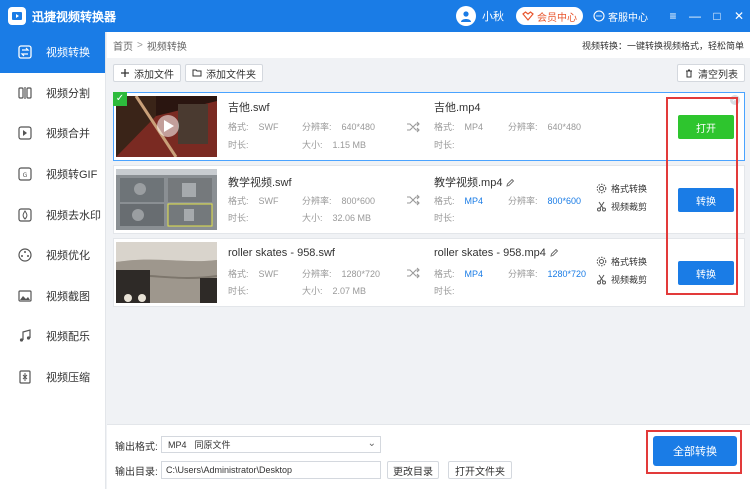 The width and height of the screenshot is (750, 489). Describe the element at coordinates (73, 215) in the screenshot. I see `sidebar-item-label: 视频去水印` at that location.